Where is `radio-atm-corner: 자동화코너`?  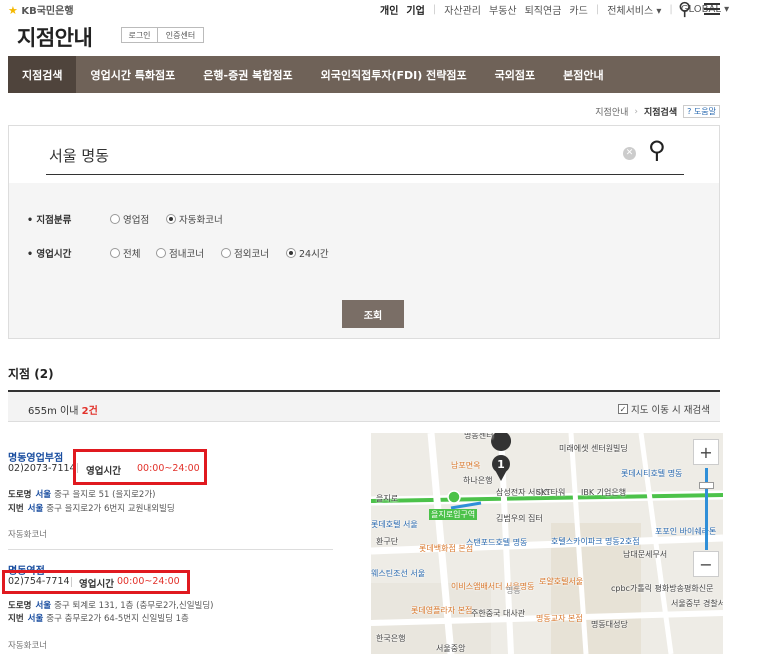 radio-atm-corner: 자동화코너 is located at coordinates (194, 219).